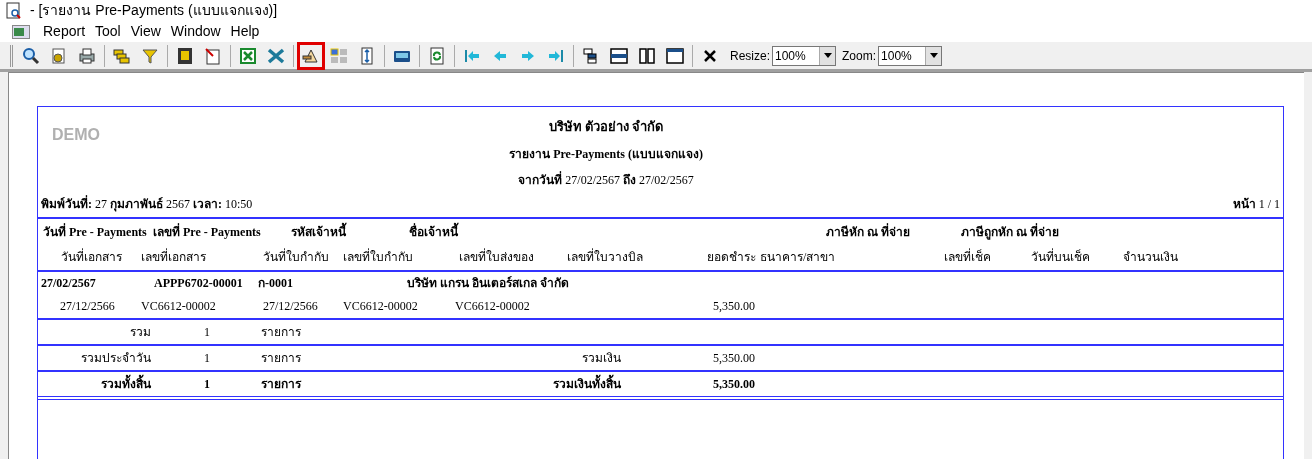  I want to click on column-header: เลขที่เอกสาร, so click(174, 257).